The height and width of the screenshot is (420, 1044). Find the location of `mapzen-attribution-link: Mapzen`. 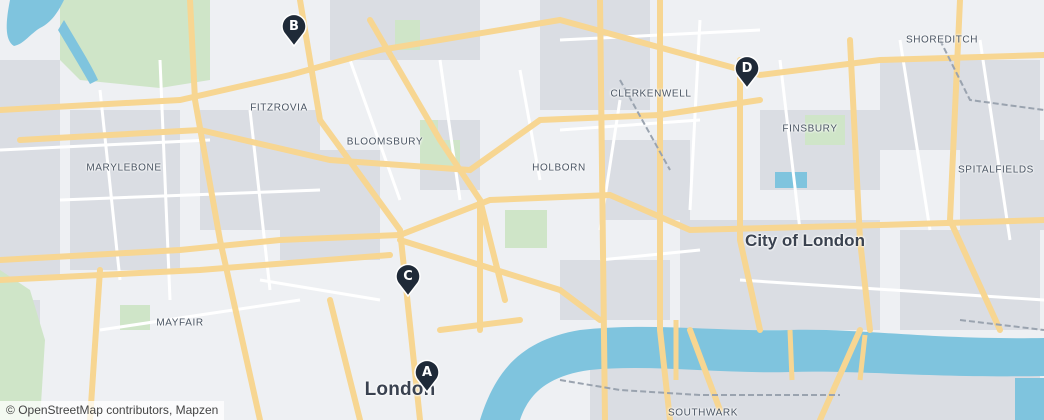

mapzen-attribution-link: Mapzen is located at coordinates (197, 410).